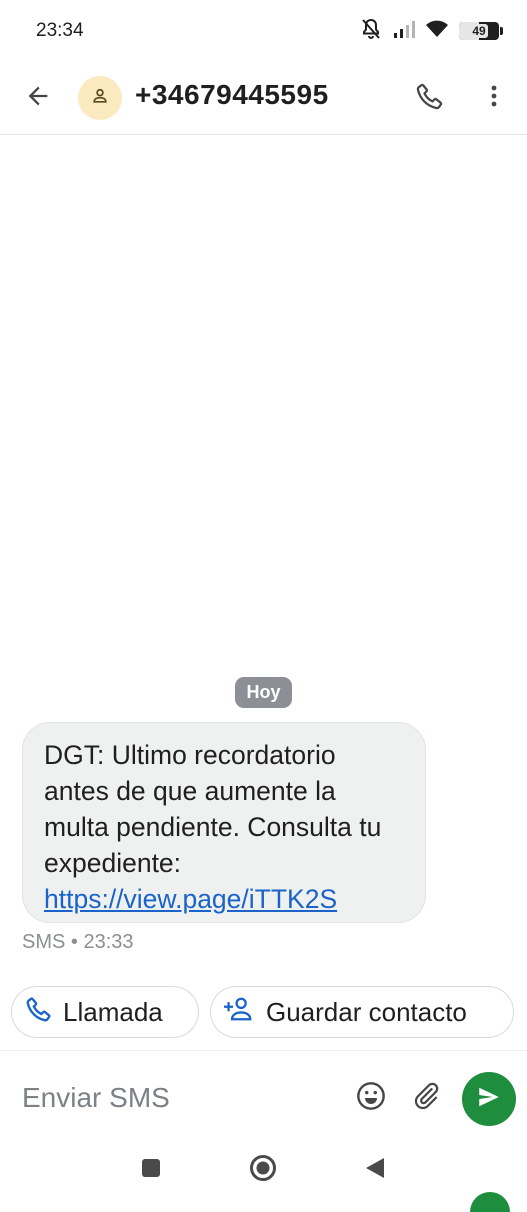 The width and height of the screenshot is (527, 1212). I want to click on more-options-button, so click(494, 98).